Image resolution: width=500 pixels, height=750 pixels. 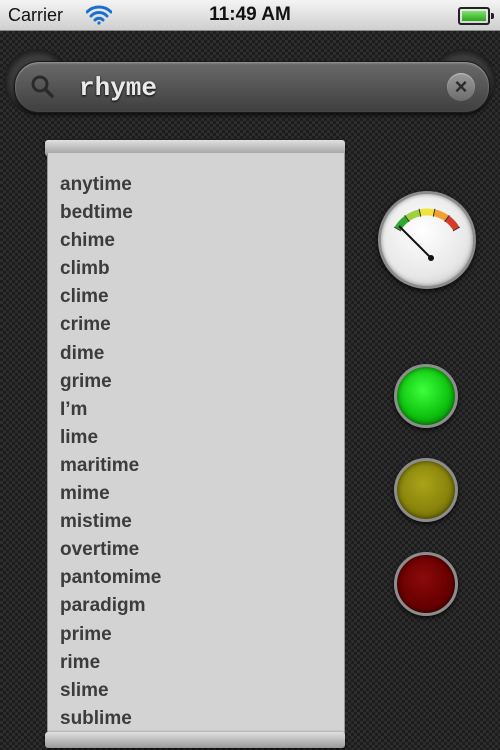 I want to click on rhyme-list-item: dime, so click(x=202, y=354).